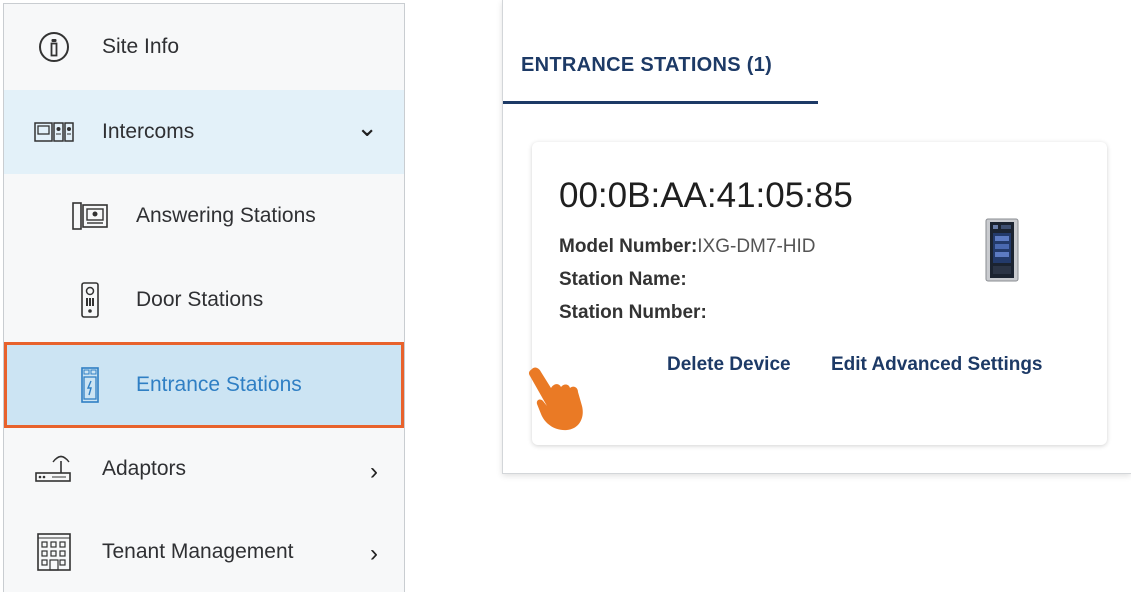  Describe the element at coordinates (200, 299) in the screenshot. I see `sidebar-item-label: Door Stations` at that location.